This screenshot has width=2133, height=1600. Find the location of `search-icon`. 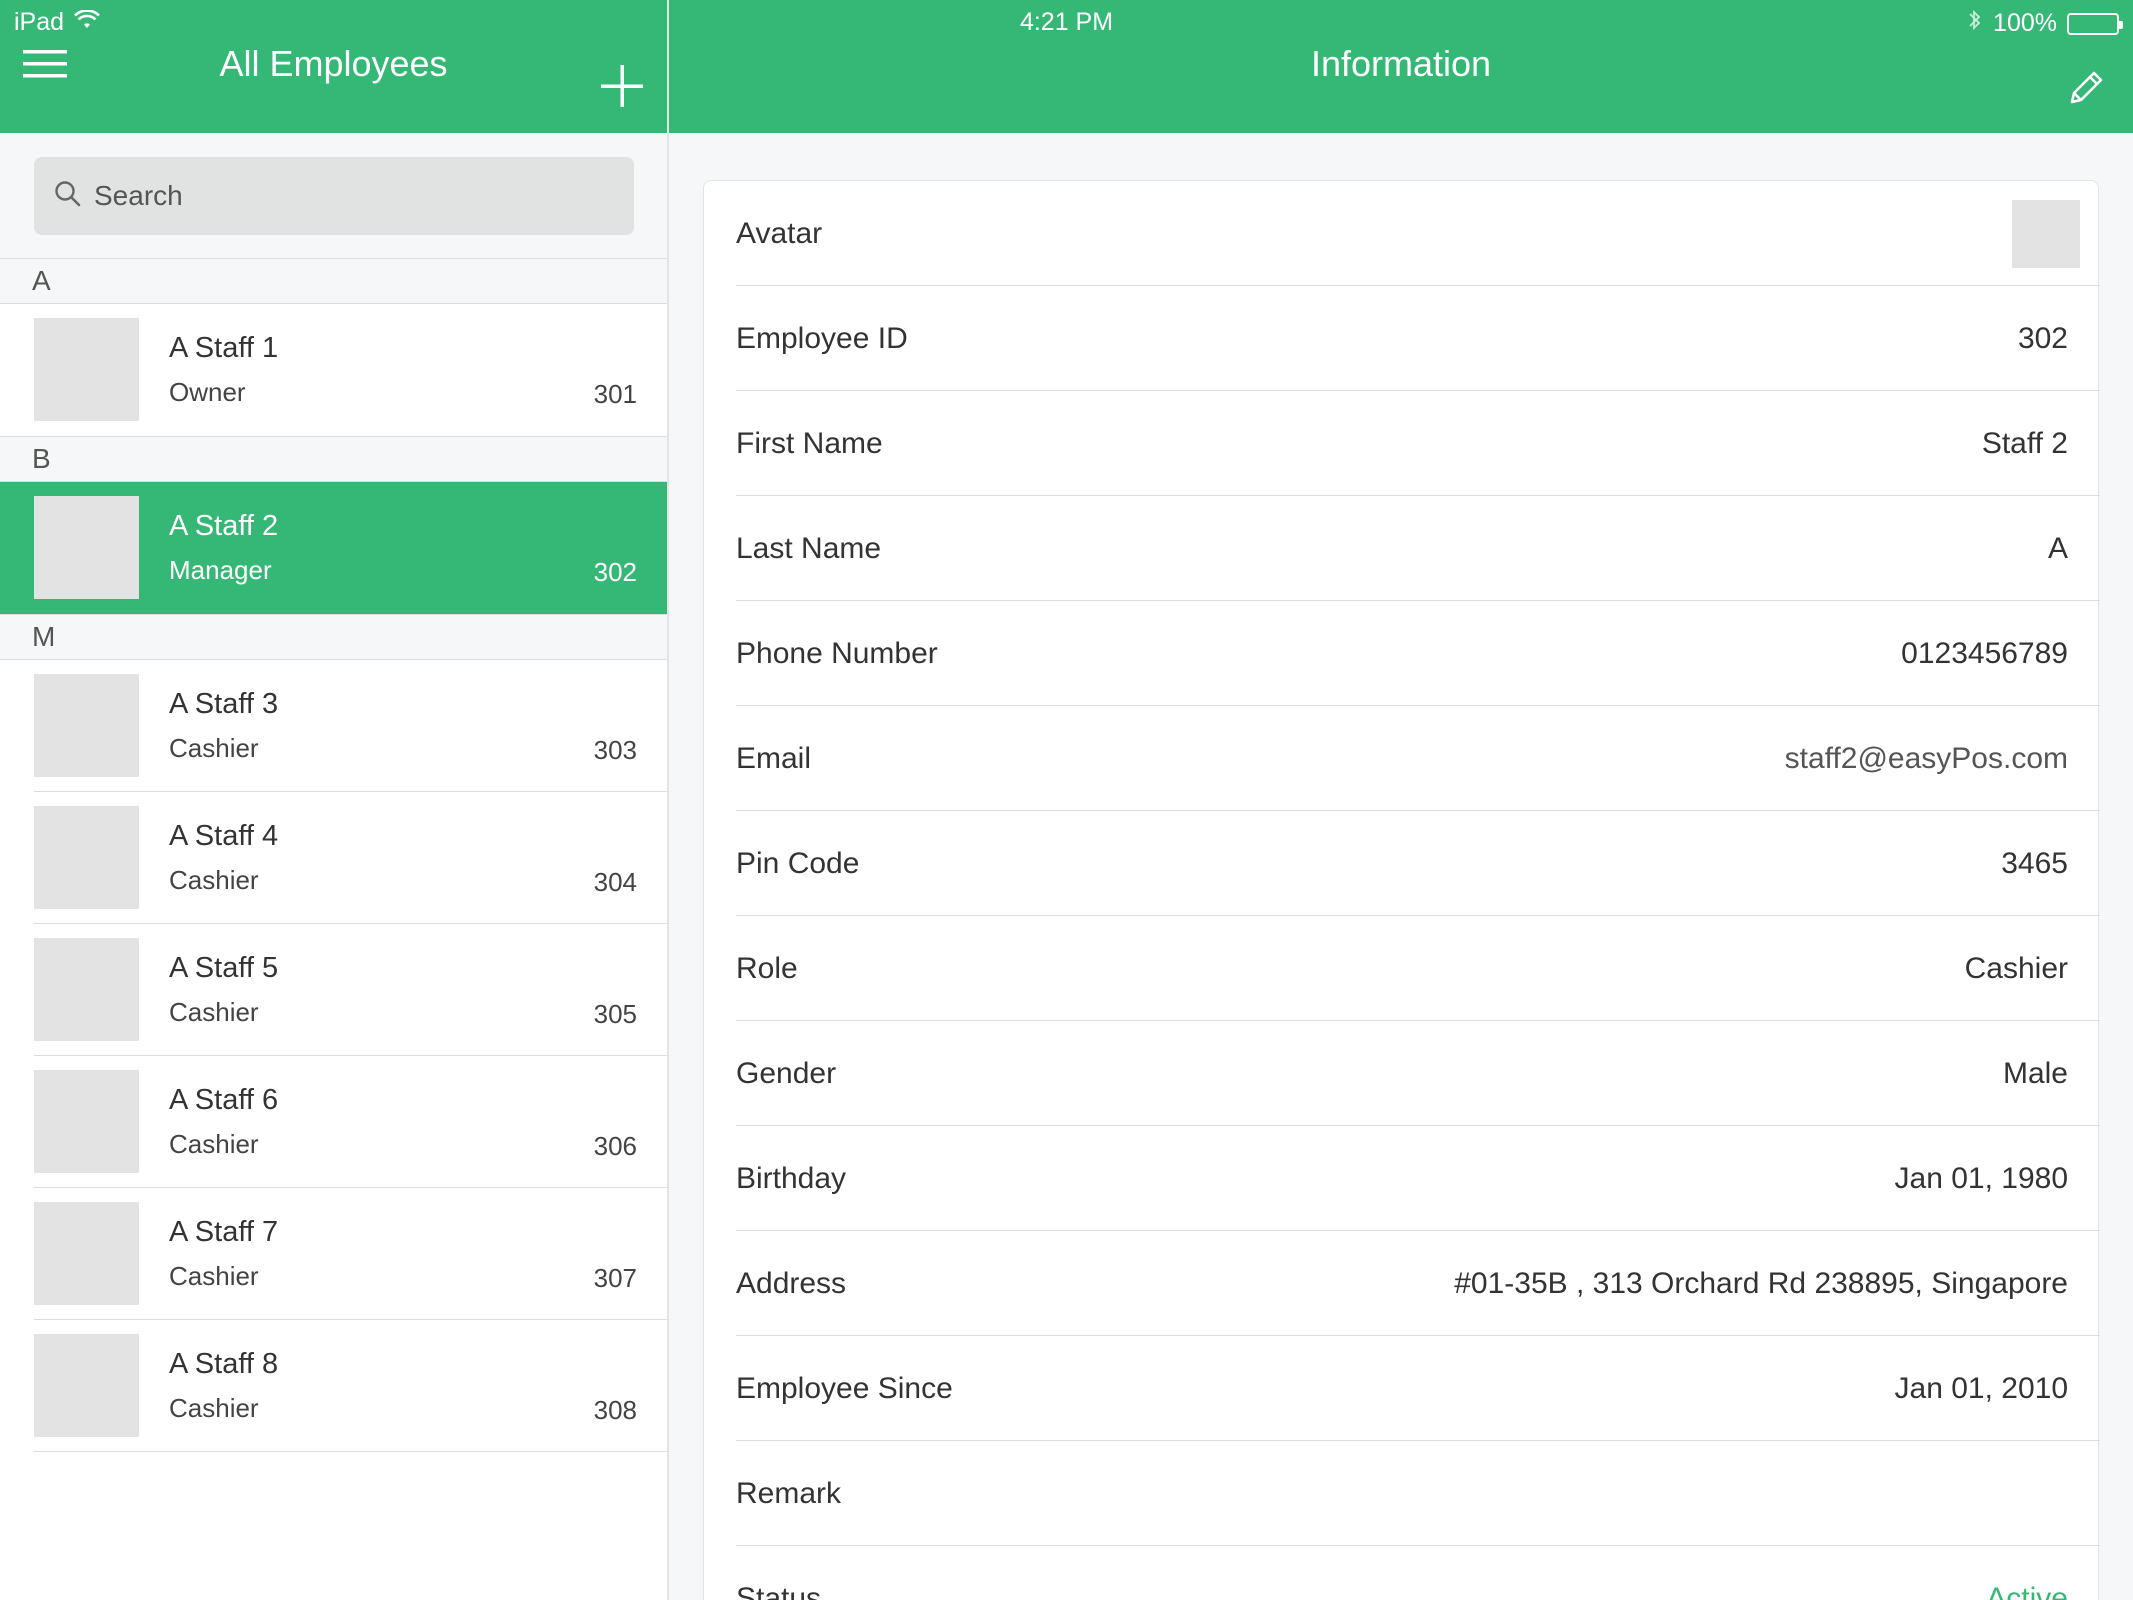

search-icon is located at coordinates (68, 196).